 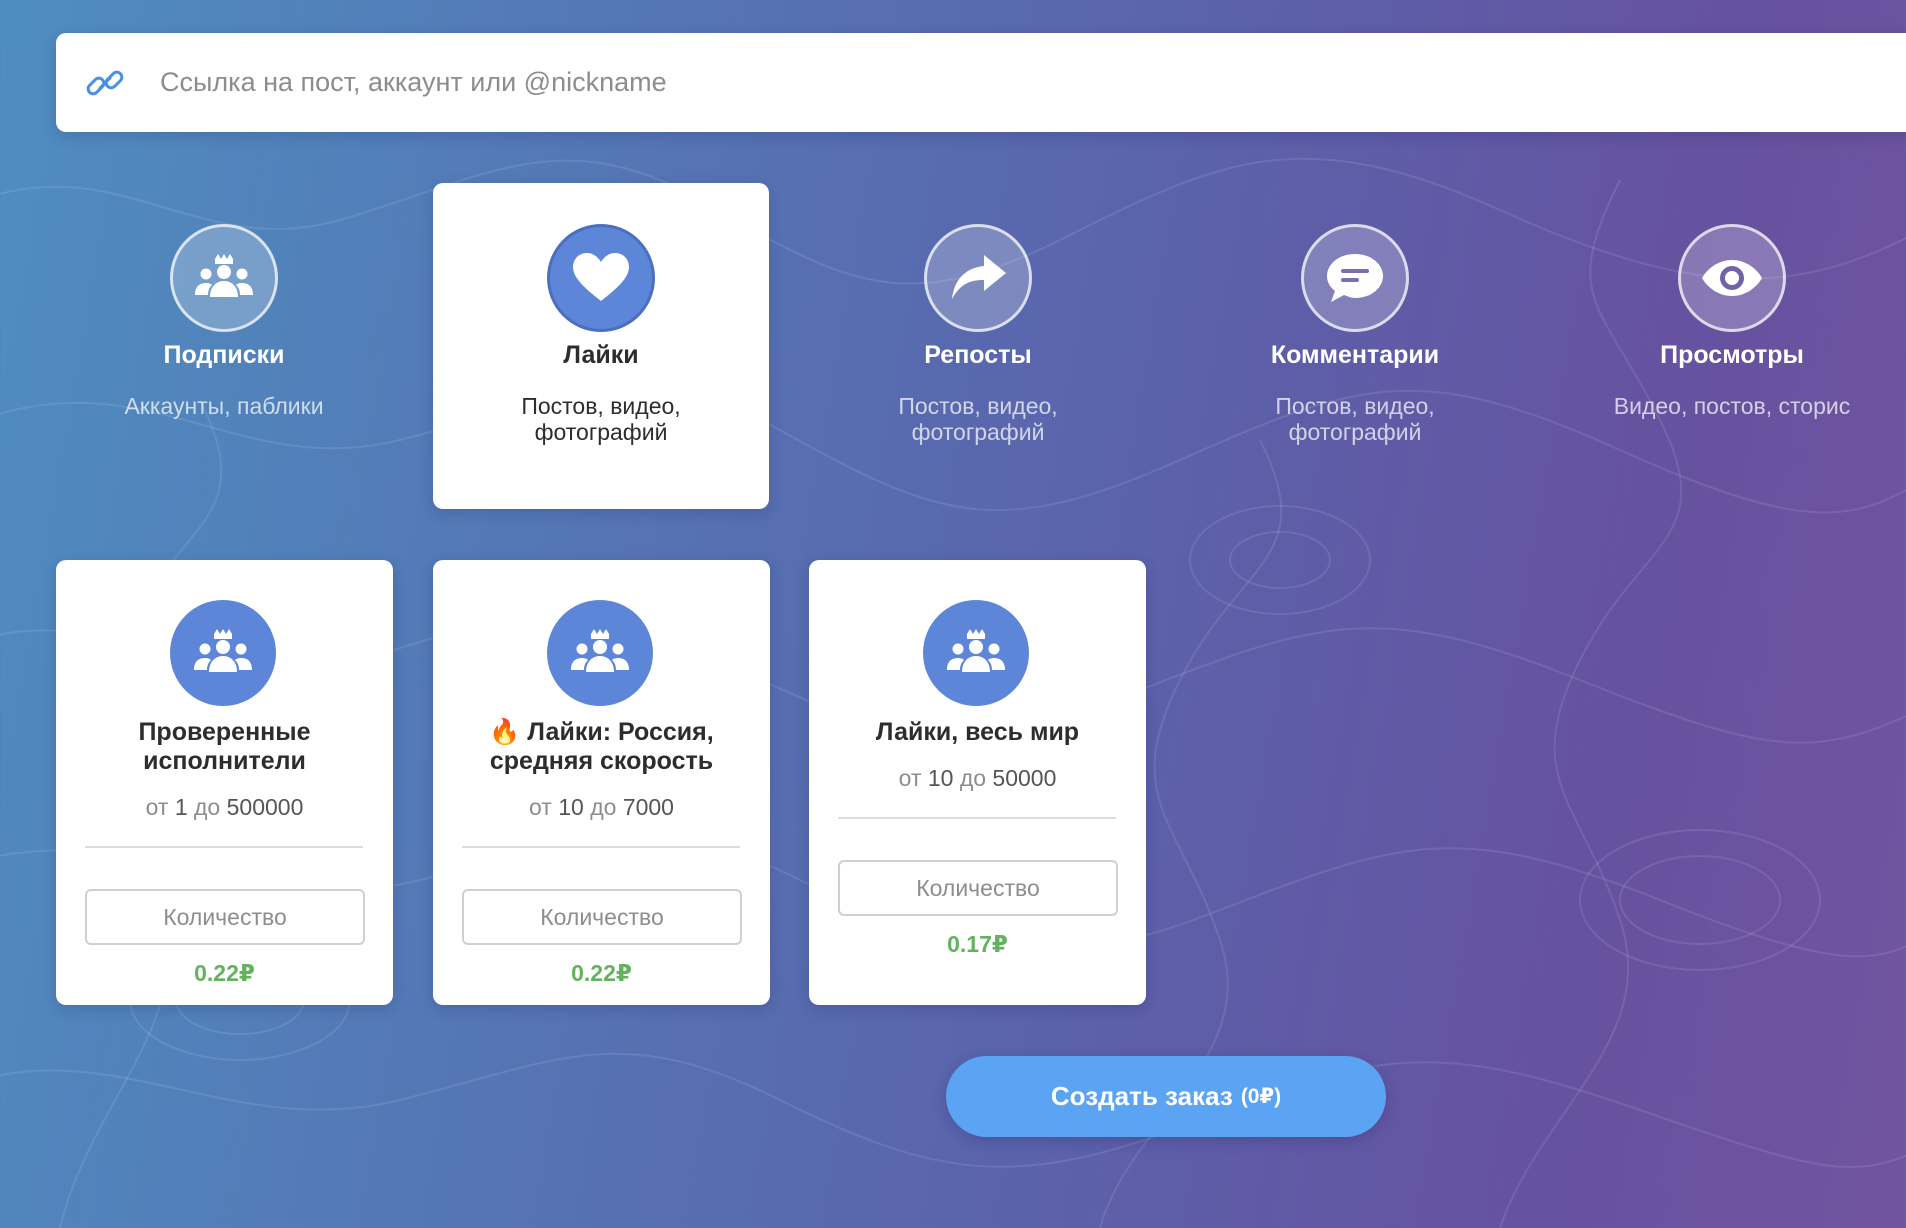 I want to click on comment-icon, so click(x=1355, y=278).